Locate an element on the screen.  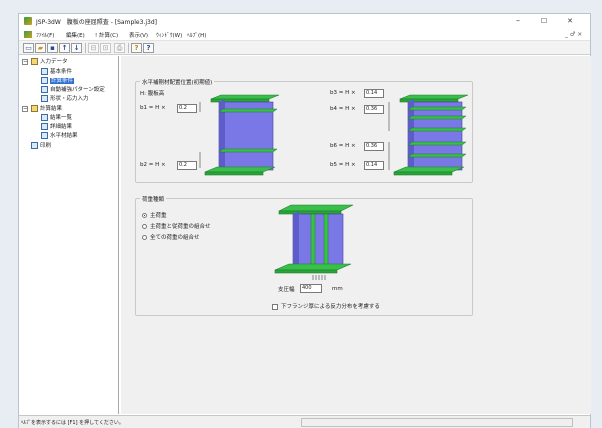
tree-item-label: 入力データ is located at coordinates (54, 62).